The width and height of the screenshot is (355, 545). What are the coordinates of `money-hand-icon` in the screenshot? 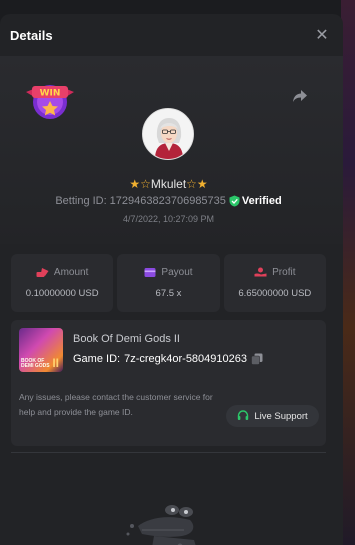 It's located at (260, 272).